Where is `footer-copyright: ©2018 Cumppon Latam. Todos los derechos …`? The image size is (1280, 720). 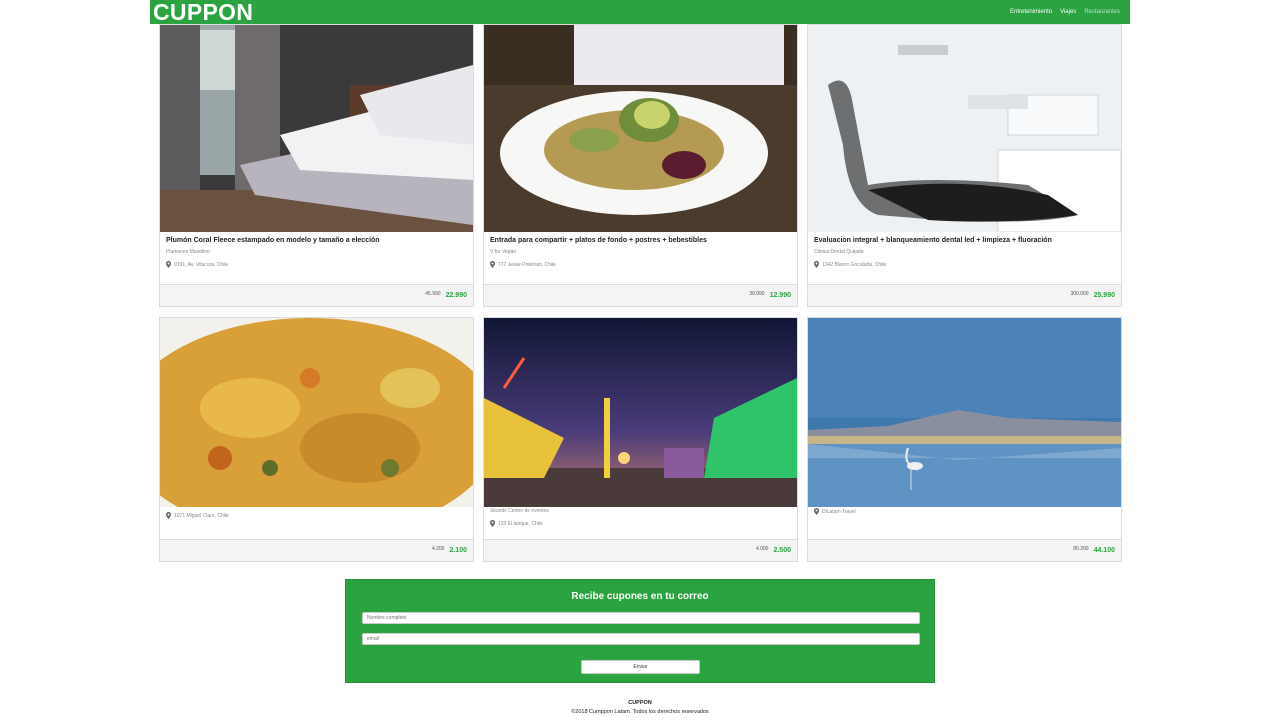
footer-copyright: ©2018 Cumppon Latam. Todos los derechos … is located at coordinates (640, 712).